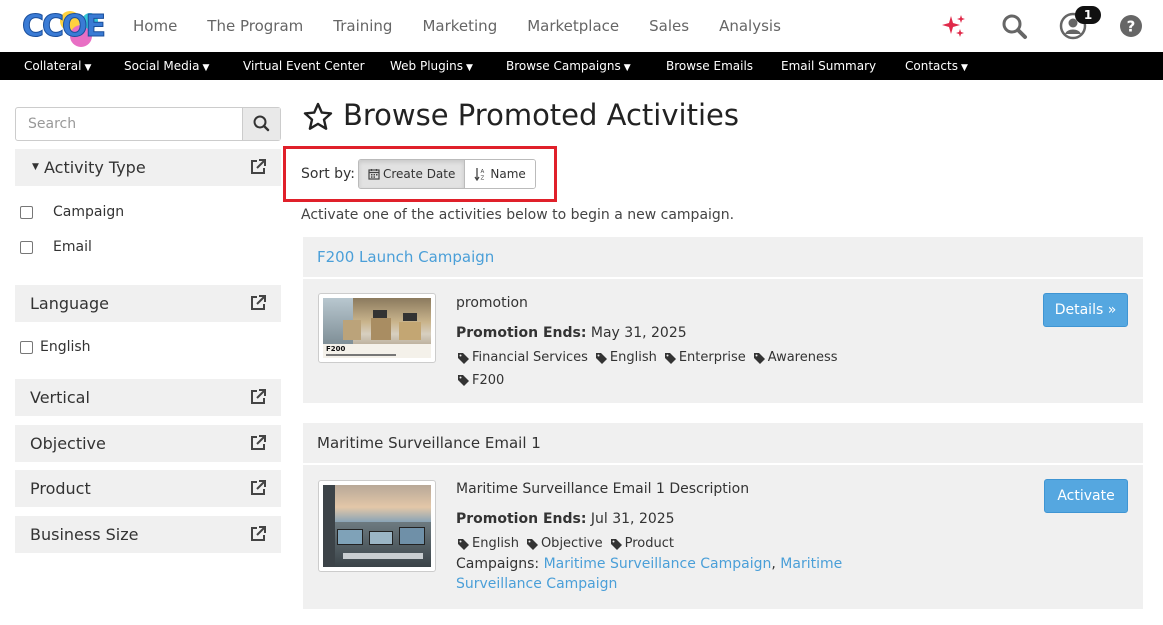 This screenshot has width=1163, height=625. Describe the element at coordinates (89, 212) in the screenshot. I see `filter-option-label: Campaign` at that location.